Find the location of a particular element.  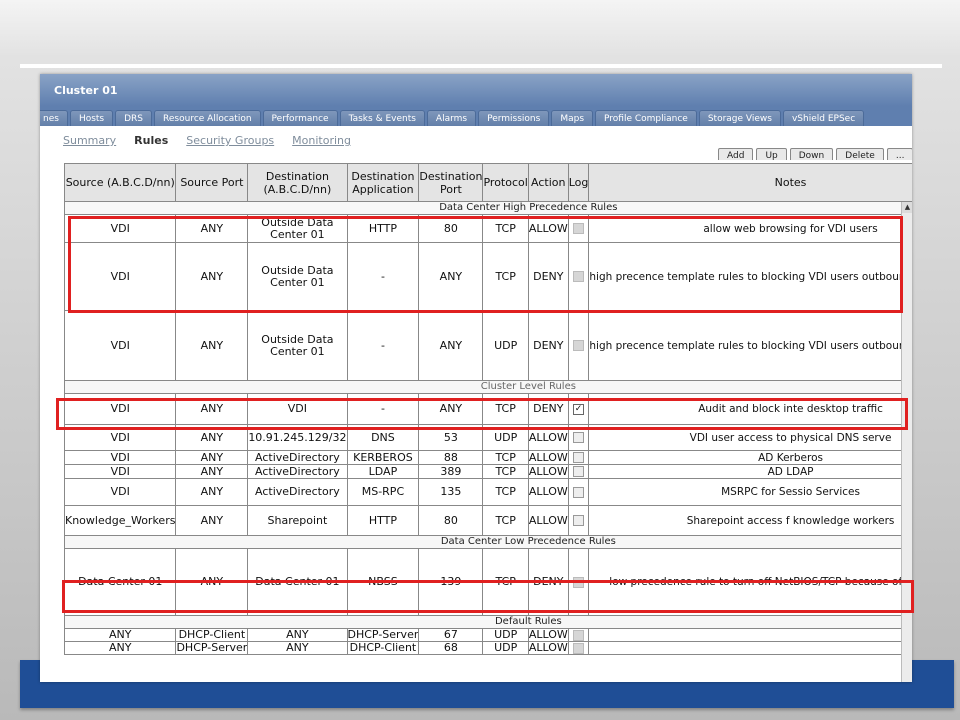

column-header: Destination (A.B.C.D/nn) is located at coordinates (297, 182).